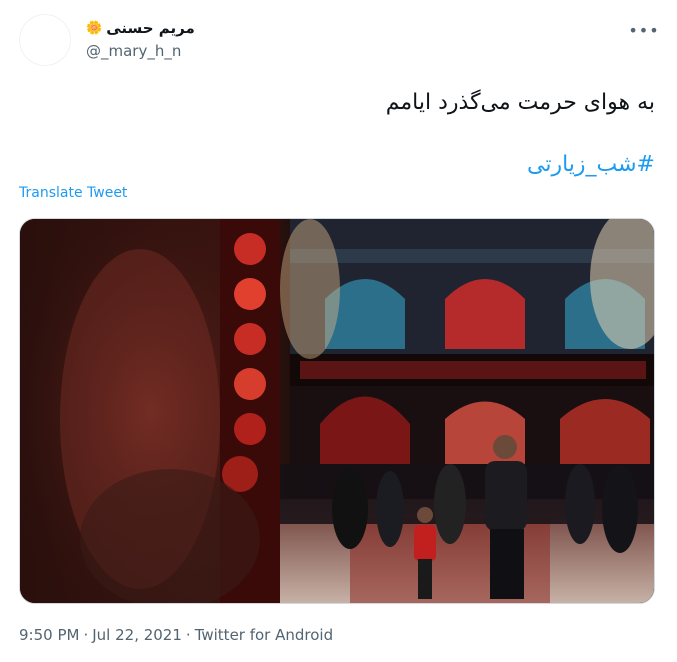 Image resolution: width=677 pixels, height=662 pixels. Describe the element at coordinates (520, 102) in the screenshot. I see `tweet-text: به هوای حرمت می‌گذرد ایامم` at that location.